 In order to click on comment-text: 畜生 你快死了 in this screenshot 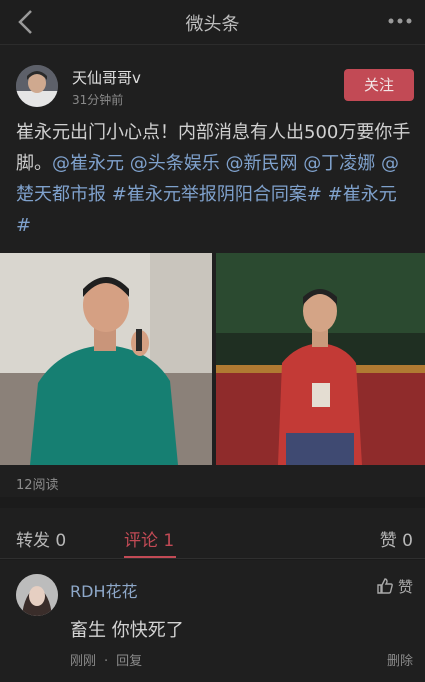, I will do `click(127, 630)`.